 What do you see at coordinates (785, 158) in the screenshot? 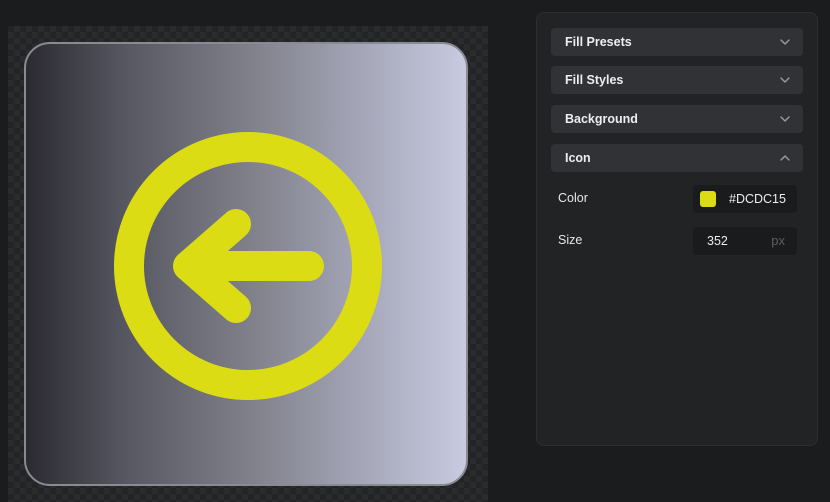
I see `chevron-up-icon` at bounding box center [785, 158].